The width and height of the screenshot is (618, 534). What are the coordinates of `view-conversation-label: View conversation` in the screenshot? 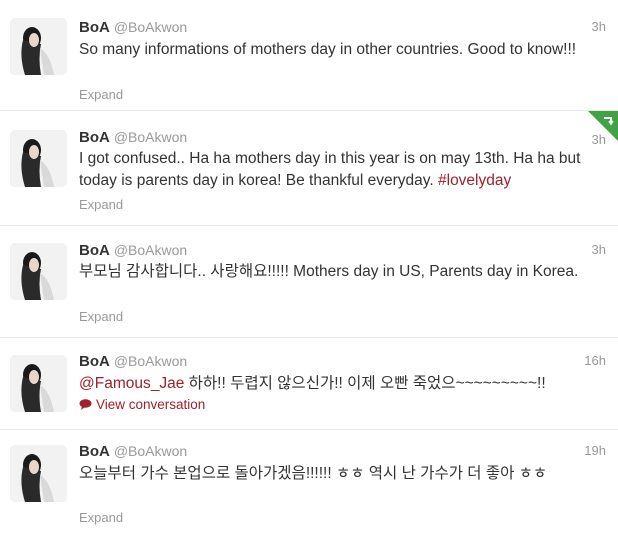 It's located at (150, 404).